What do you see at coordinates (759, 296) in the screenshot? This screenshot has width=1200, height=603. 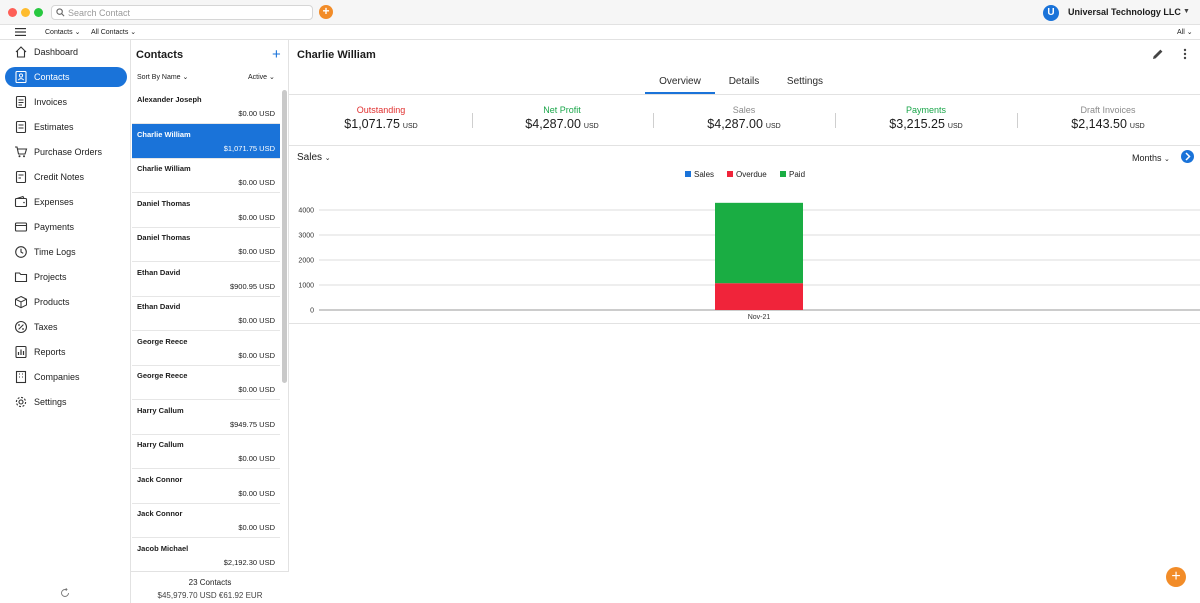 I see `bar-overdue` at bounding box center [759, 296].